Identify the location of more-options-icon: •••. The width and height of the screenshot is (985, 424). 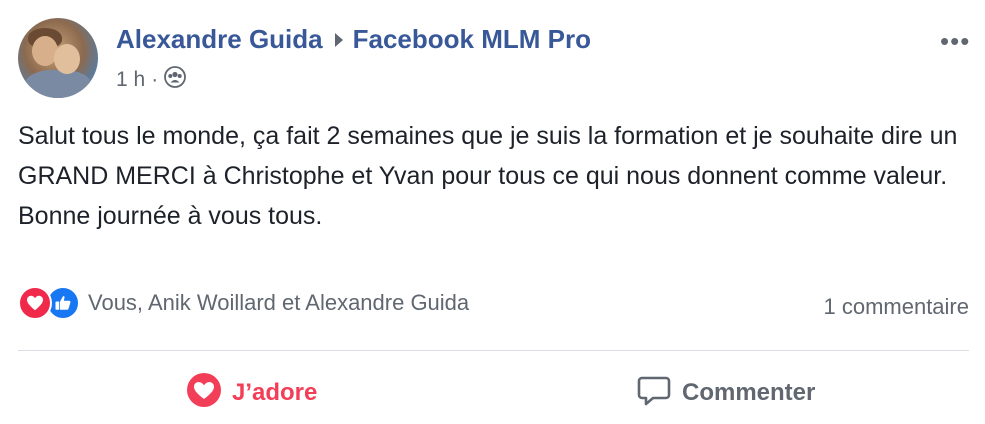
(955, 41).